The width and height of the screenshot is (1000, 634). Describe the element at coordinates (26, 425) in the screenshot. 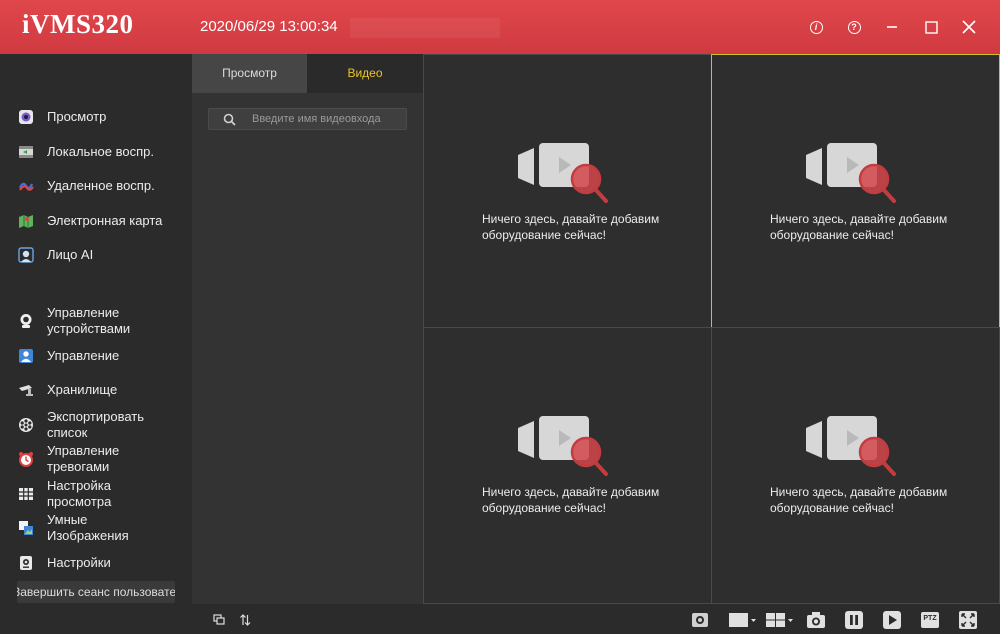

I see `export-list-icon` at that location.